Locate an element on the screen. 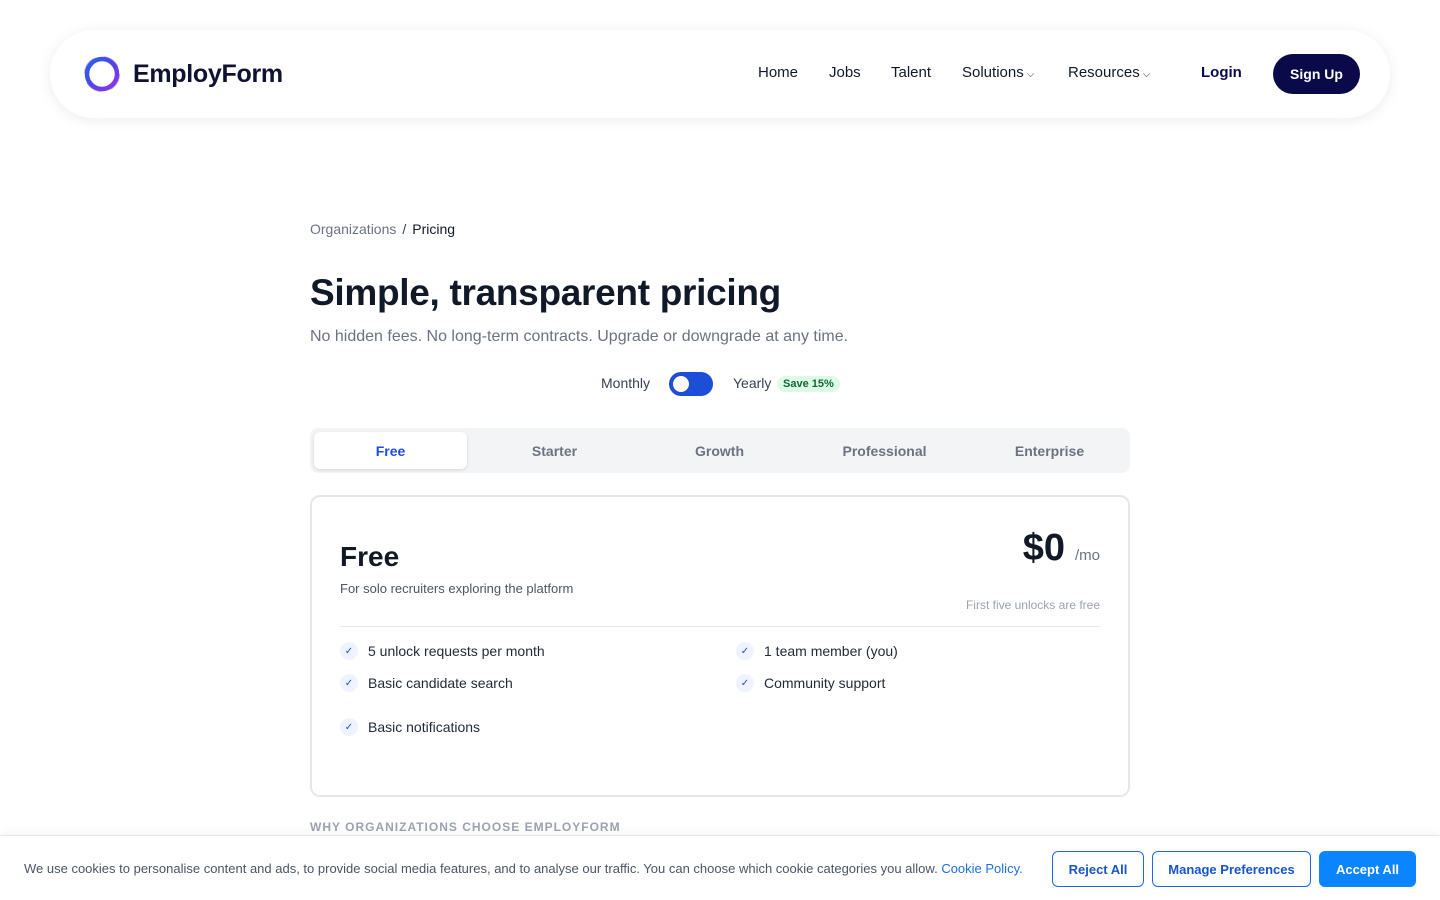  plan-name: Free is located at coordinates (370, 556).